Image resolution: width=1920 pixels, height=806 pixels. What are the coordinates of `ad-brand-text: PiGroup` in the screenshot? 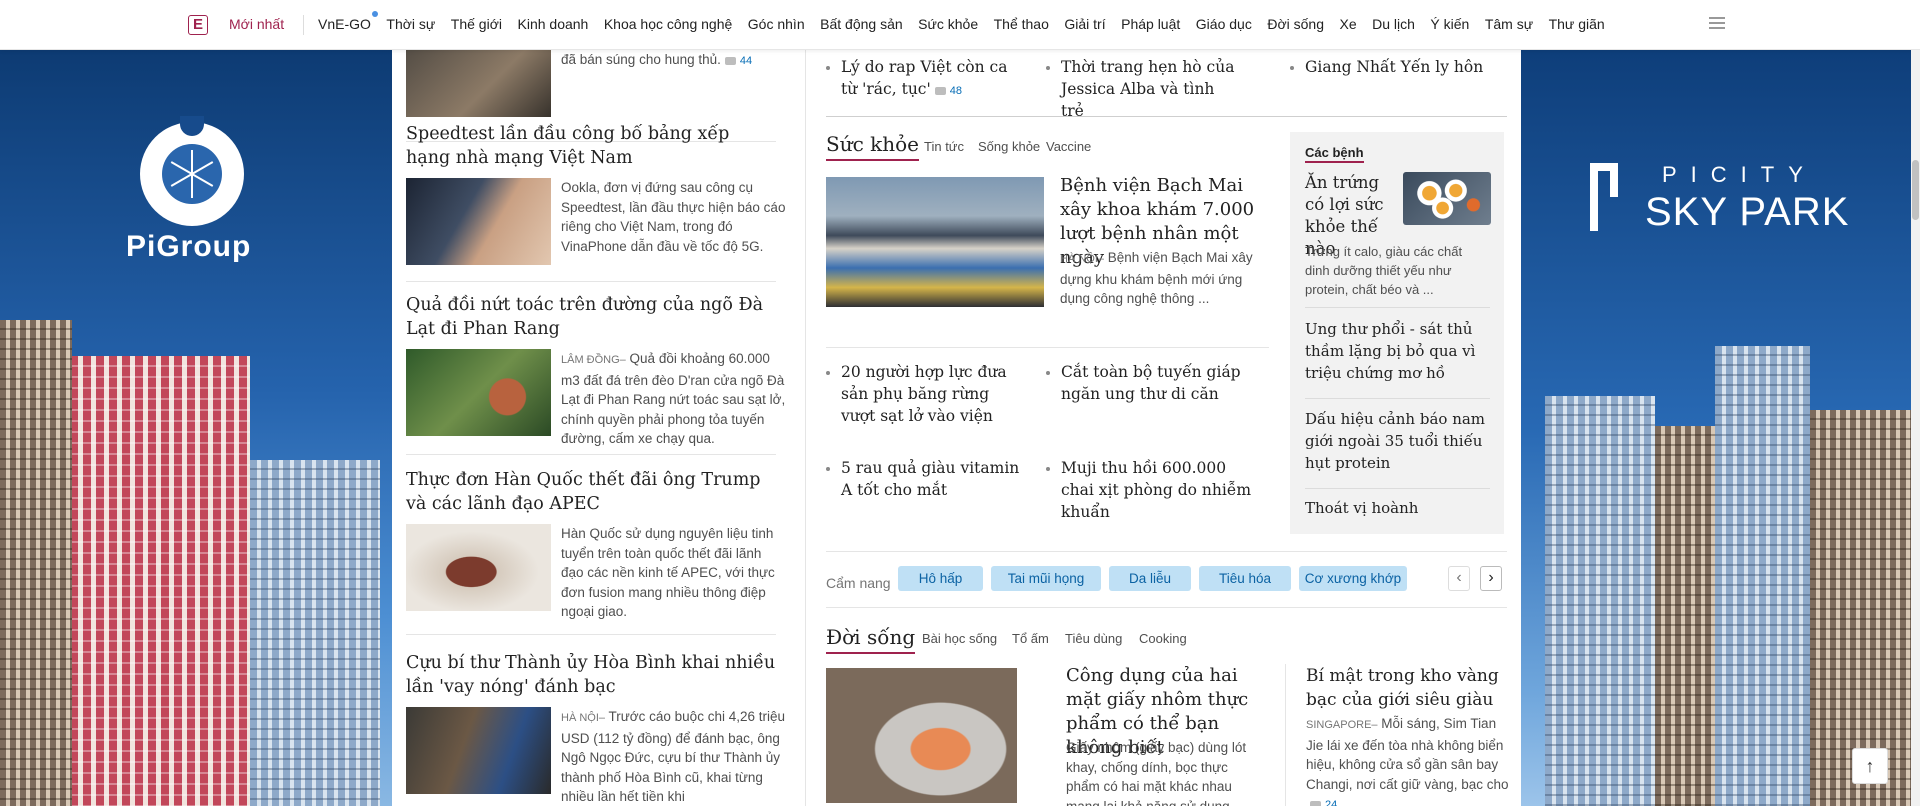 It's located at (189, 246).